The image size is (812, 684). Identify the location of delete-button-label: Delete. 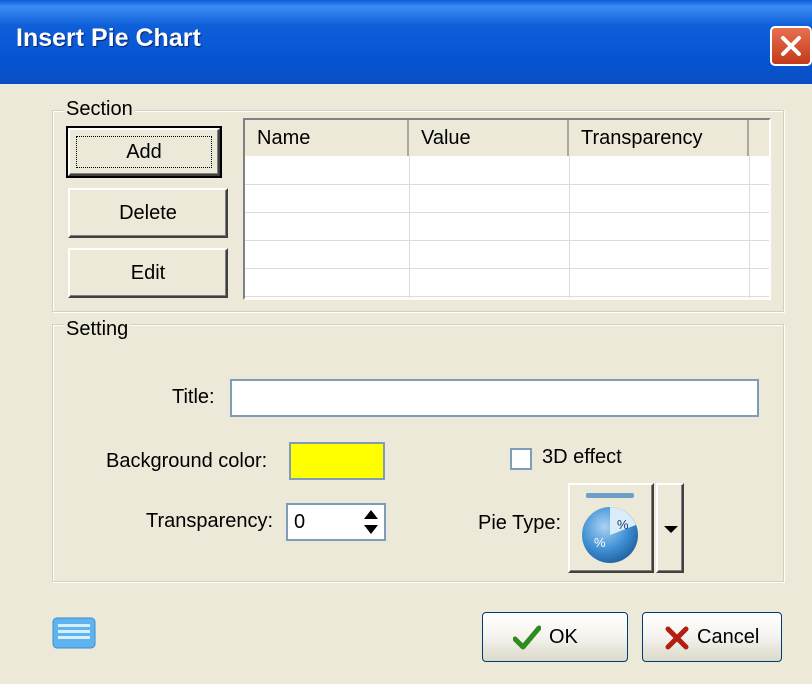
(148, 213).